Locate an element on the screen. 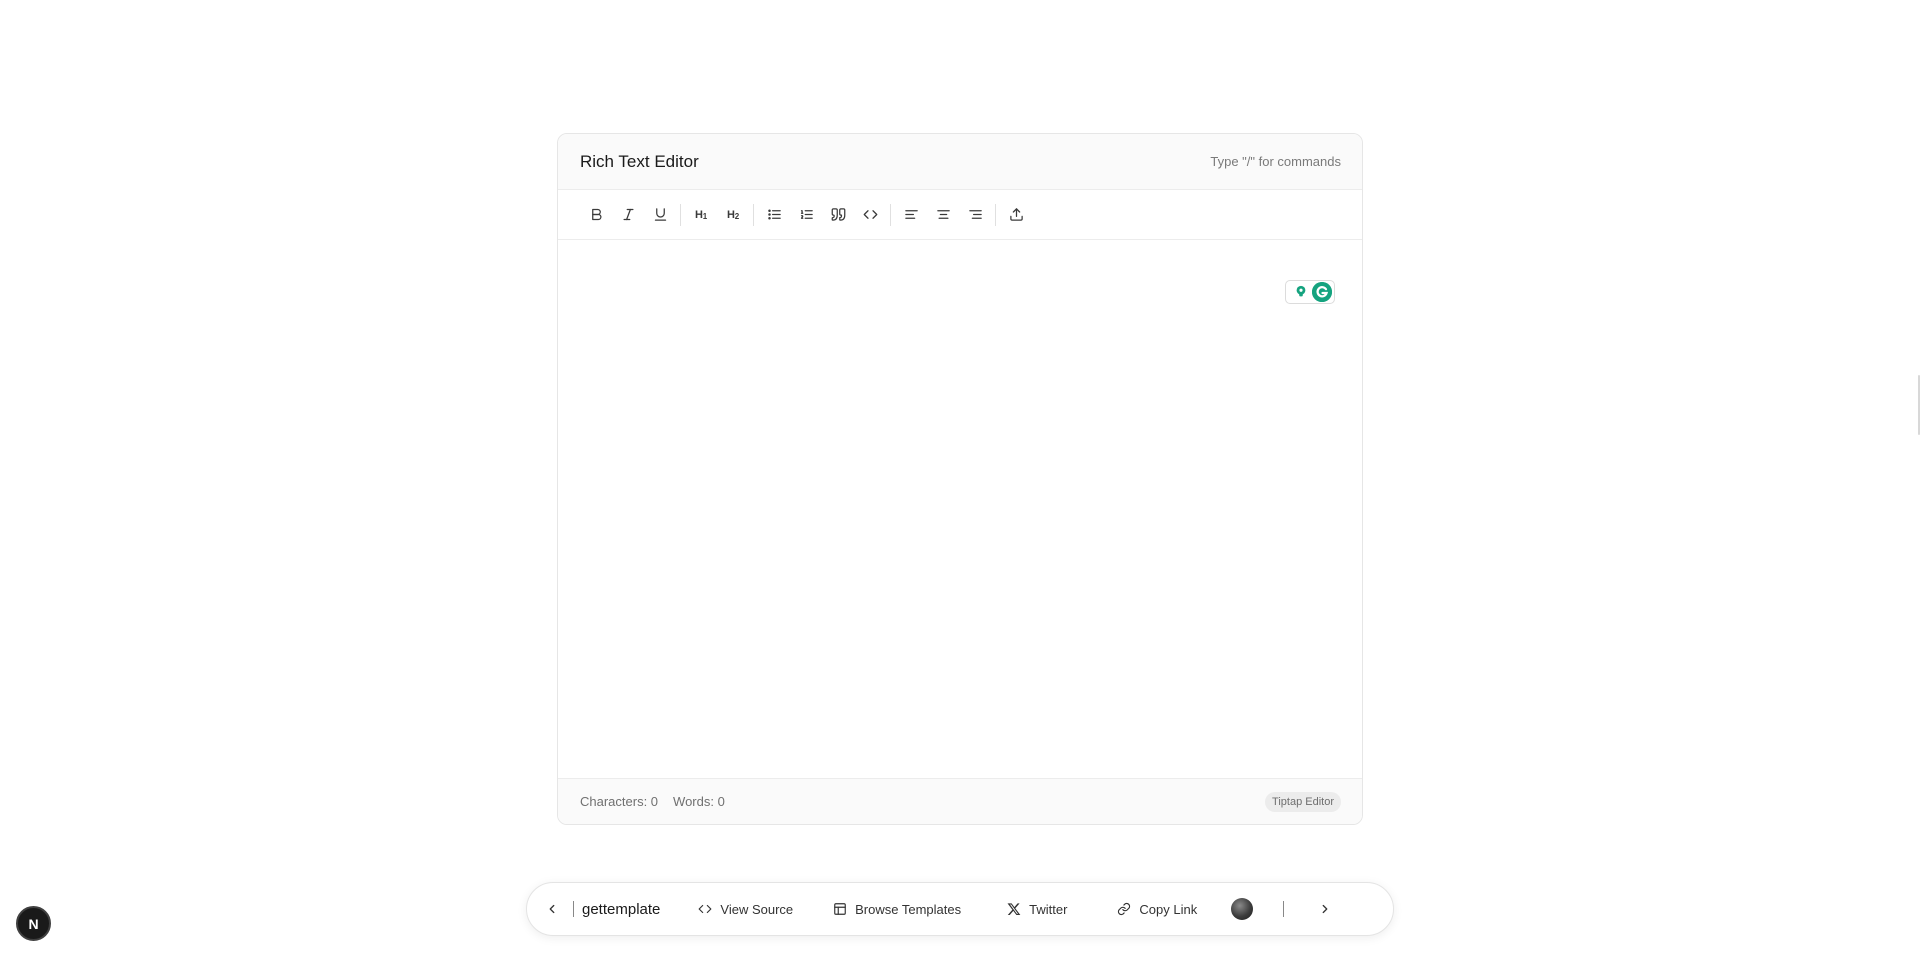  word-count: Words: 0 is located at coordinates (699, 801).